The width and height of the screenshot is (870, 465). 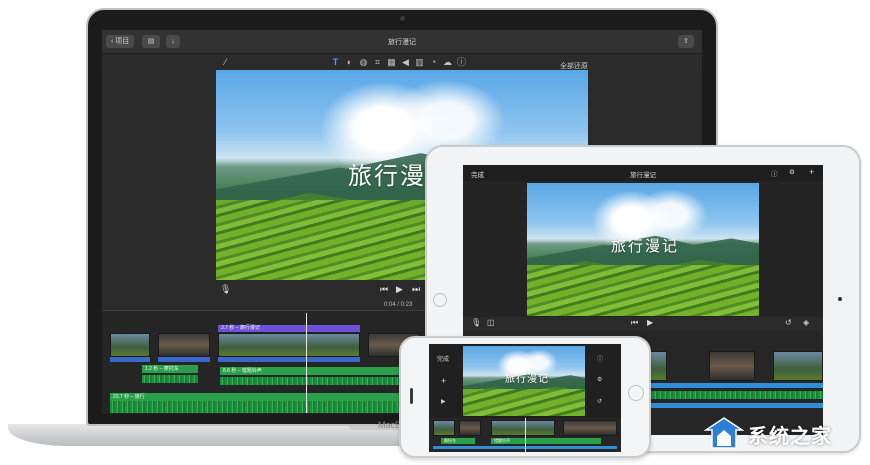 I want to click on info-icon: ⓘ, so click(x=461, y=62).